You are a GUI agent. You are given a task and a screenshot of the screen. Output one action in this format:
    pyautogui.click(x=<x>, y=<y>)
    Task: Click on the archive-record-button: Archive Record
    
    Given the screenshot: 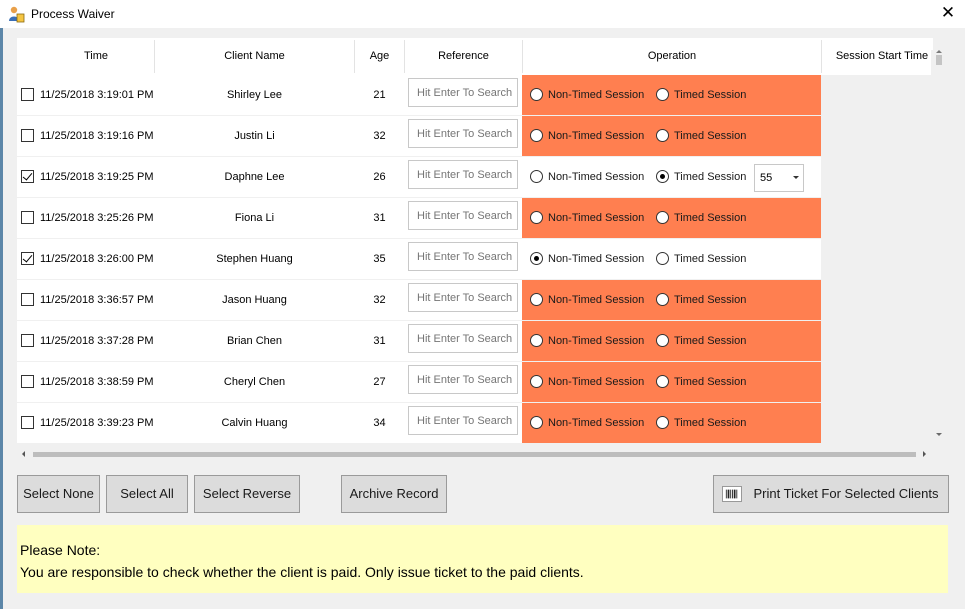 What is the action you would take?
    pyautogui.click(x=394, y=494)
    